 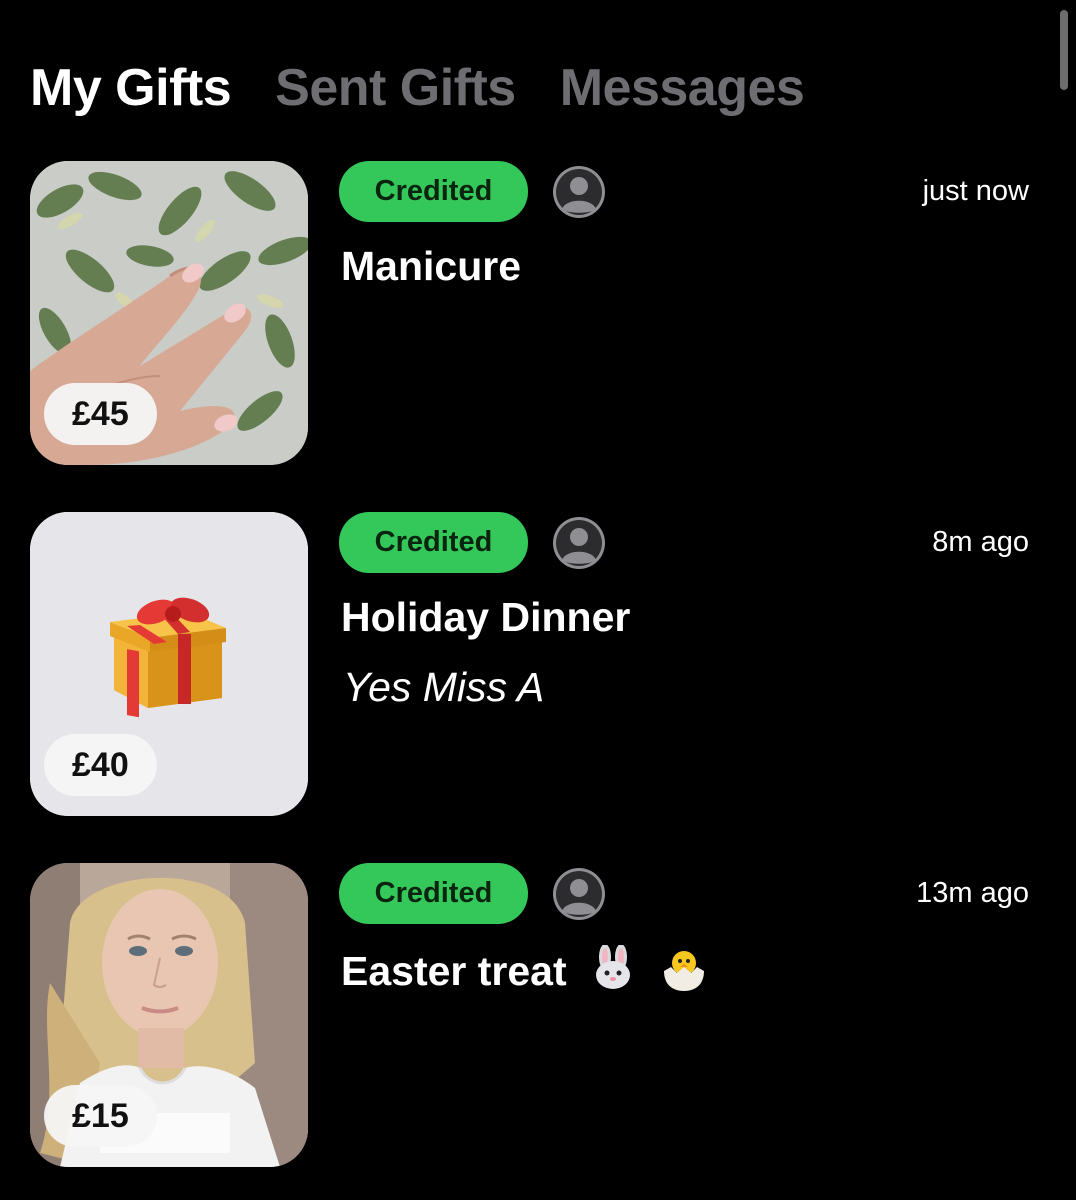 I want to click on gift-box-image: £40, so click(x=169, y=664).